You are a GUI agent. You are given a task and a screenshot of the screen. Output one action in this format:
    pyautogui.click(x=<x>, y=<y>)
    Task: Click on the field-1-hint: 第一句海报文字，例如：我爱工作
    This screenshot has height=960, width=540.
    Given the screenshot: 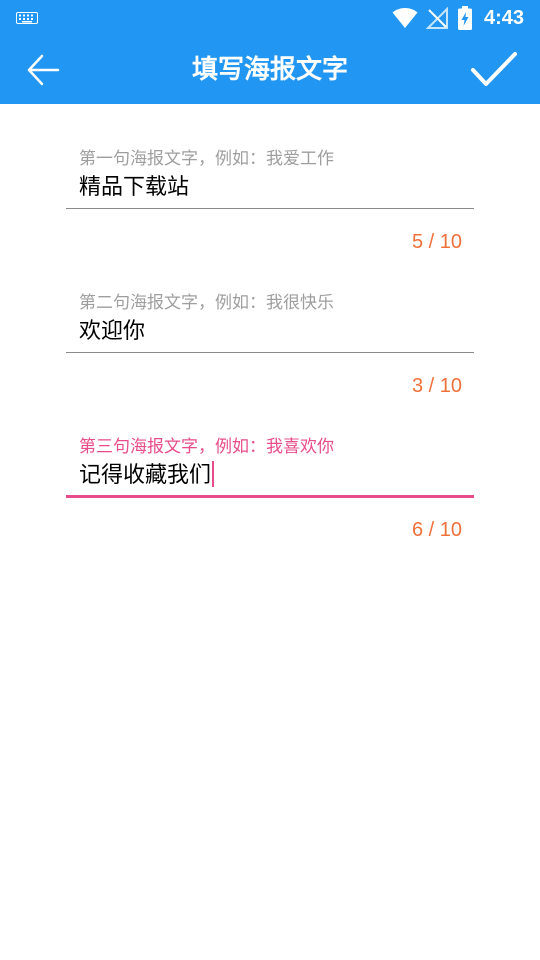 What is the action you would take?
    pyautogui.click(x=206, y=159)
    